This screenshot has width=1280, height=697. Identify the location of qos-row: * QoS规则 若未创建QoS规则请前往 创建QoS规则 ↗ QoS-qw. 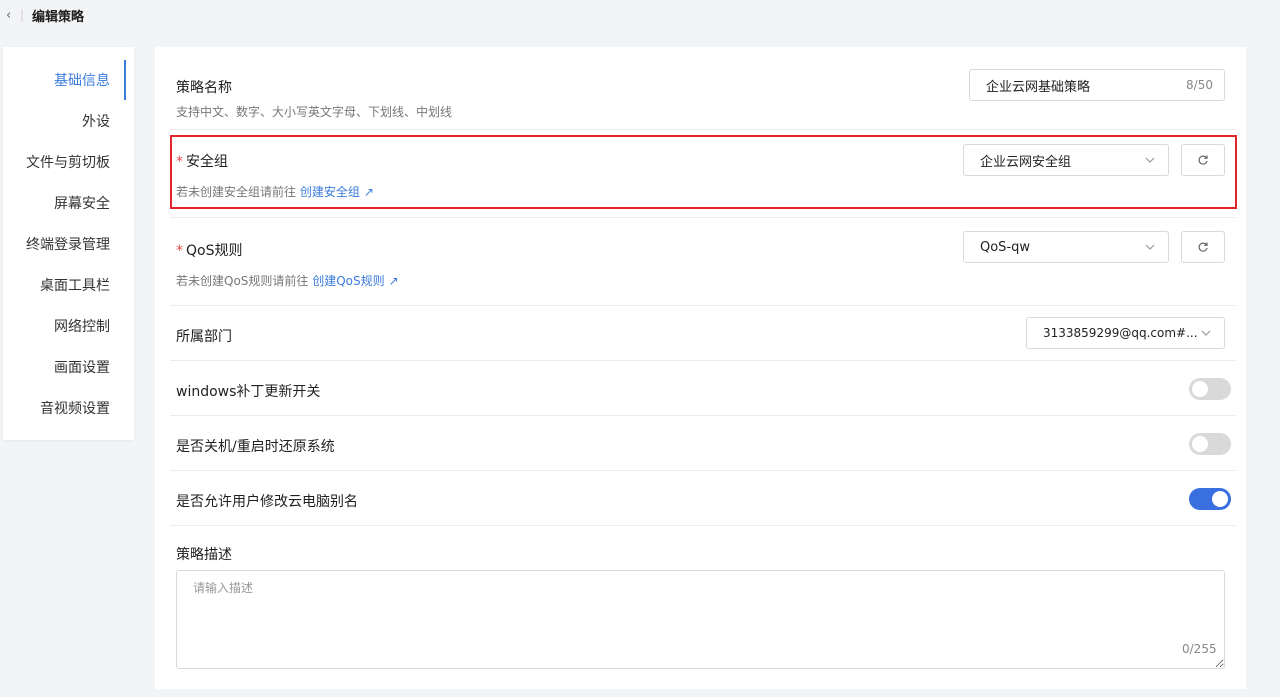
(703, 262).